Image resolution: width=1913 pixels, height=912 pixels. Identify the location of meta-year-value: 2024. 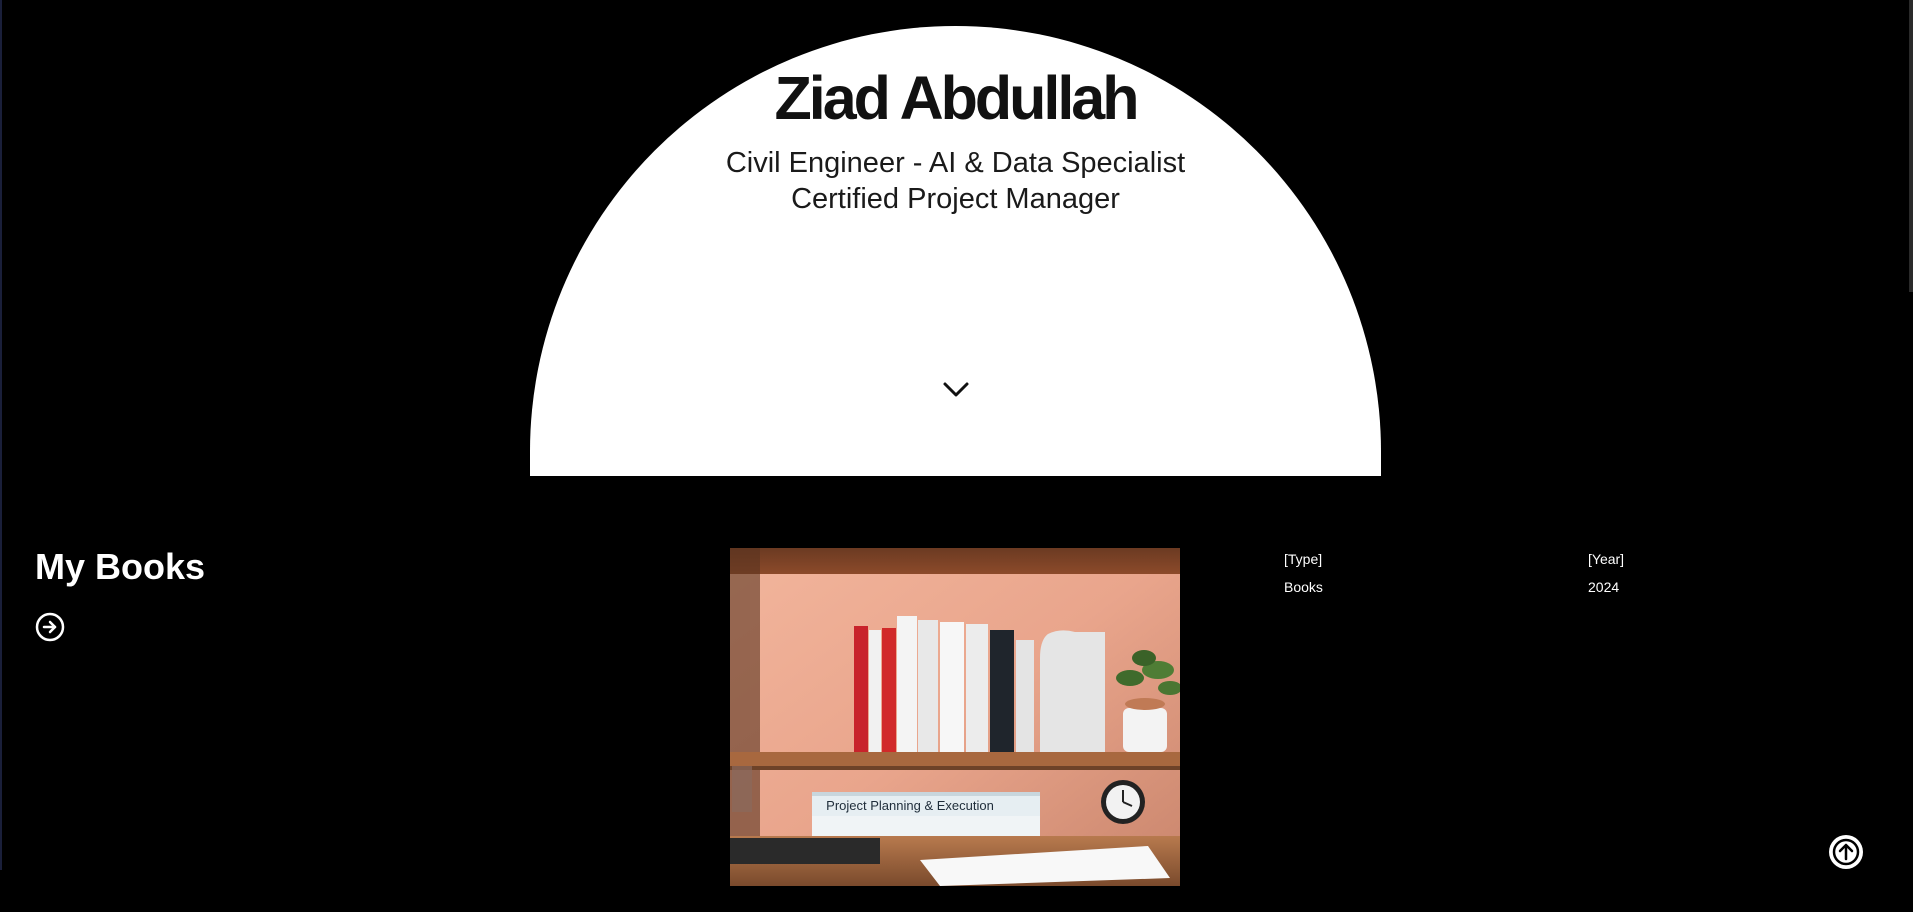
(1604, 587).